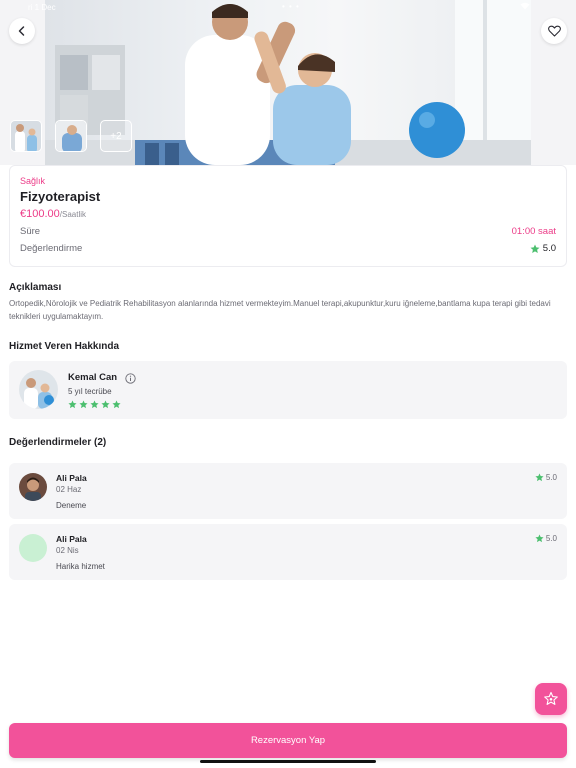 The height and width of the screenshot is (768, 576). Describe the element at coordinates (130, 380) in the screenshot. I see `info-icon` at that location.